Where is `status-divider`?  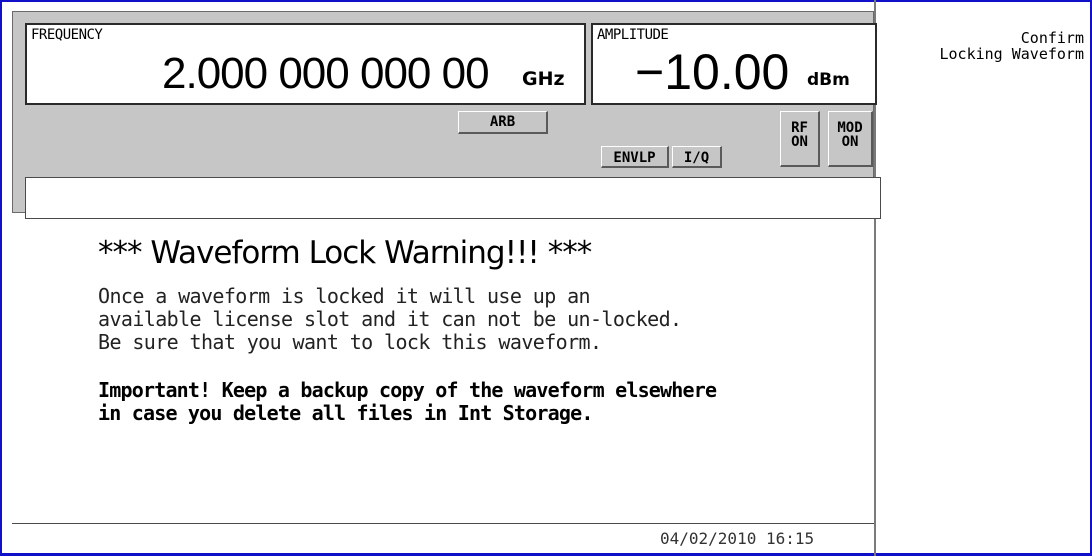
status-divider is located at coordinates (443, 523).